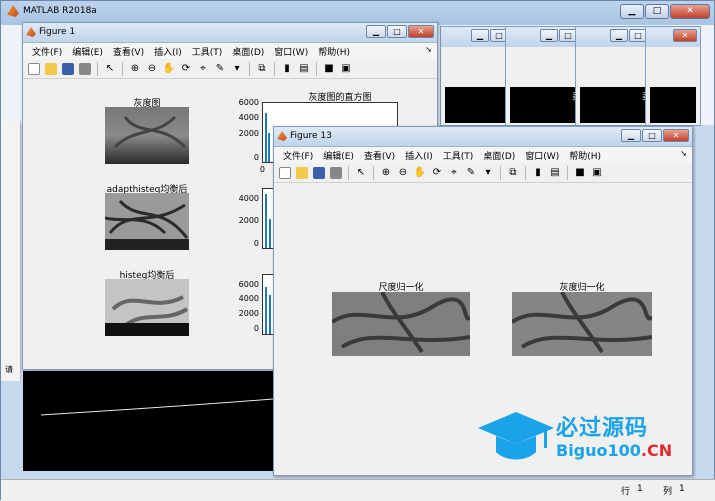 This screenshot has height=501, width=715. What do you see at coordinates (147, 307) in the screenshot?
I see `histeq-image` at bounding box center [147, 307].